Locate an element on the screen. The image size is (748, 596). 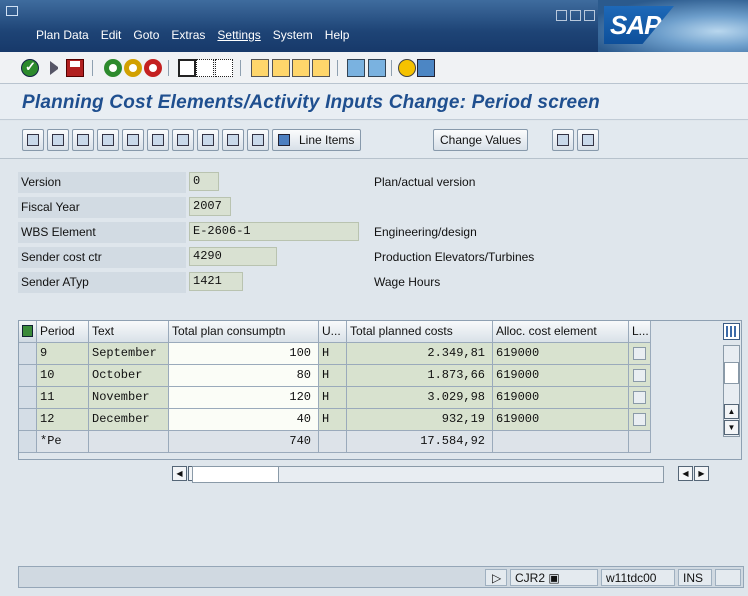
other-view-icon is located at coordinates (58, 140).